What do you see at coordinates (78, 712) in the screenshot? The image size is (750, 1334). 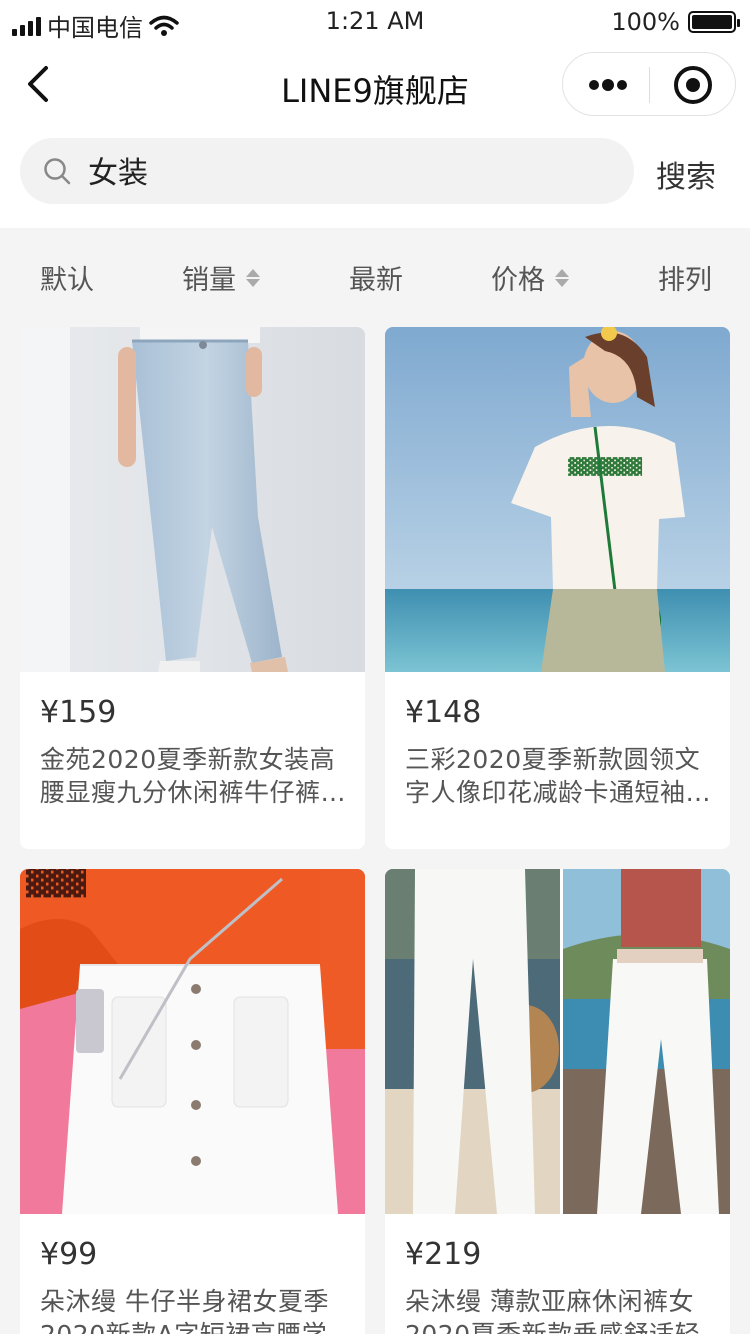 I see `product-price: ¥159` at bounding box center [78, 712].